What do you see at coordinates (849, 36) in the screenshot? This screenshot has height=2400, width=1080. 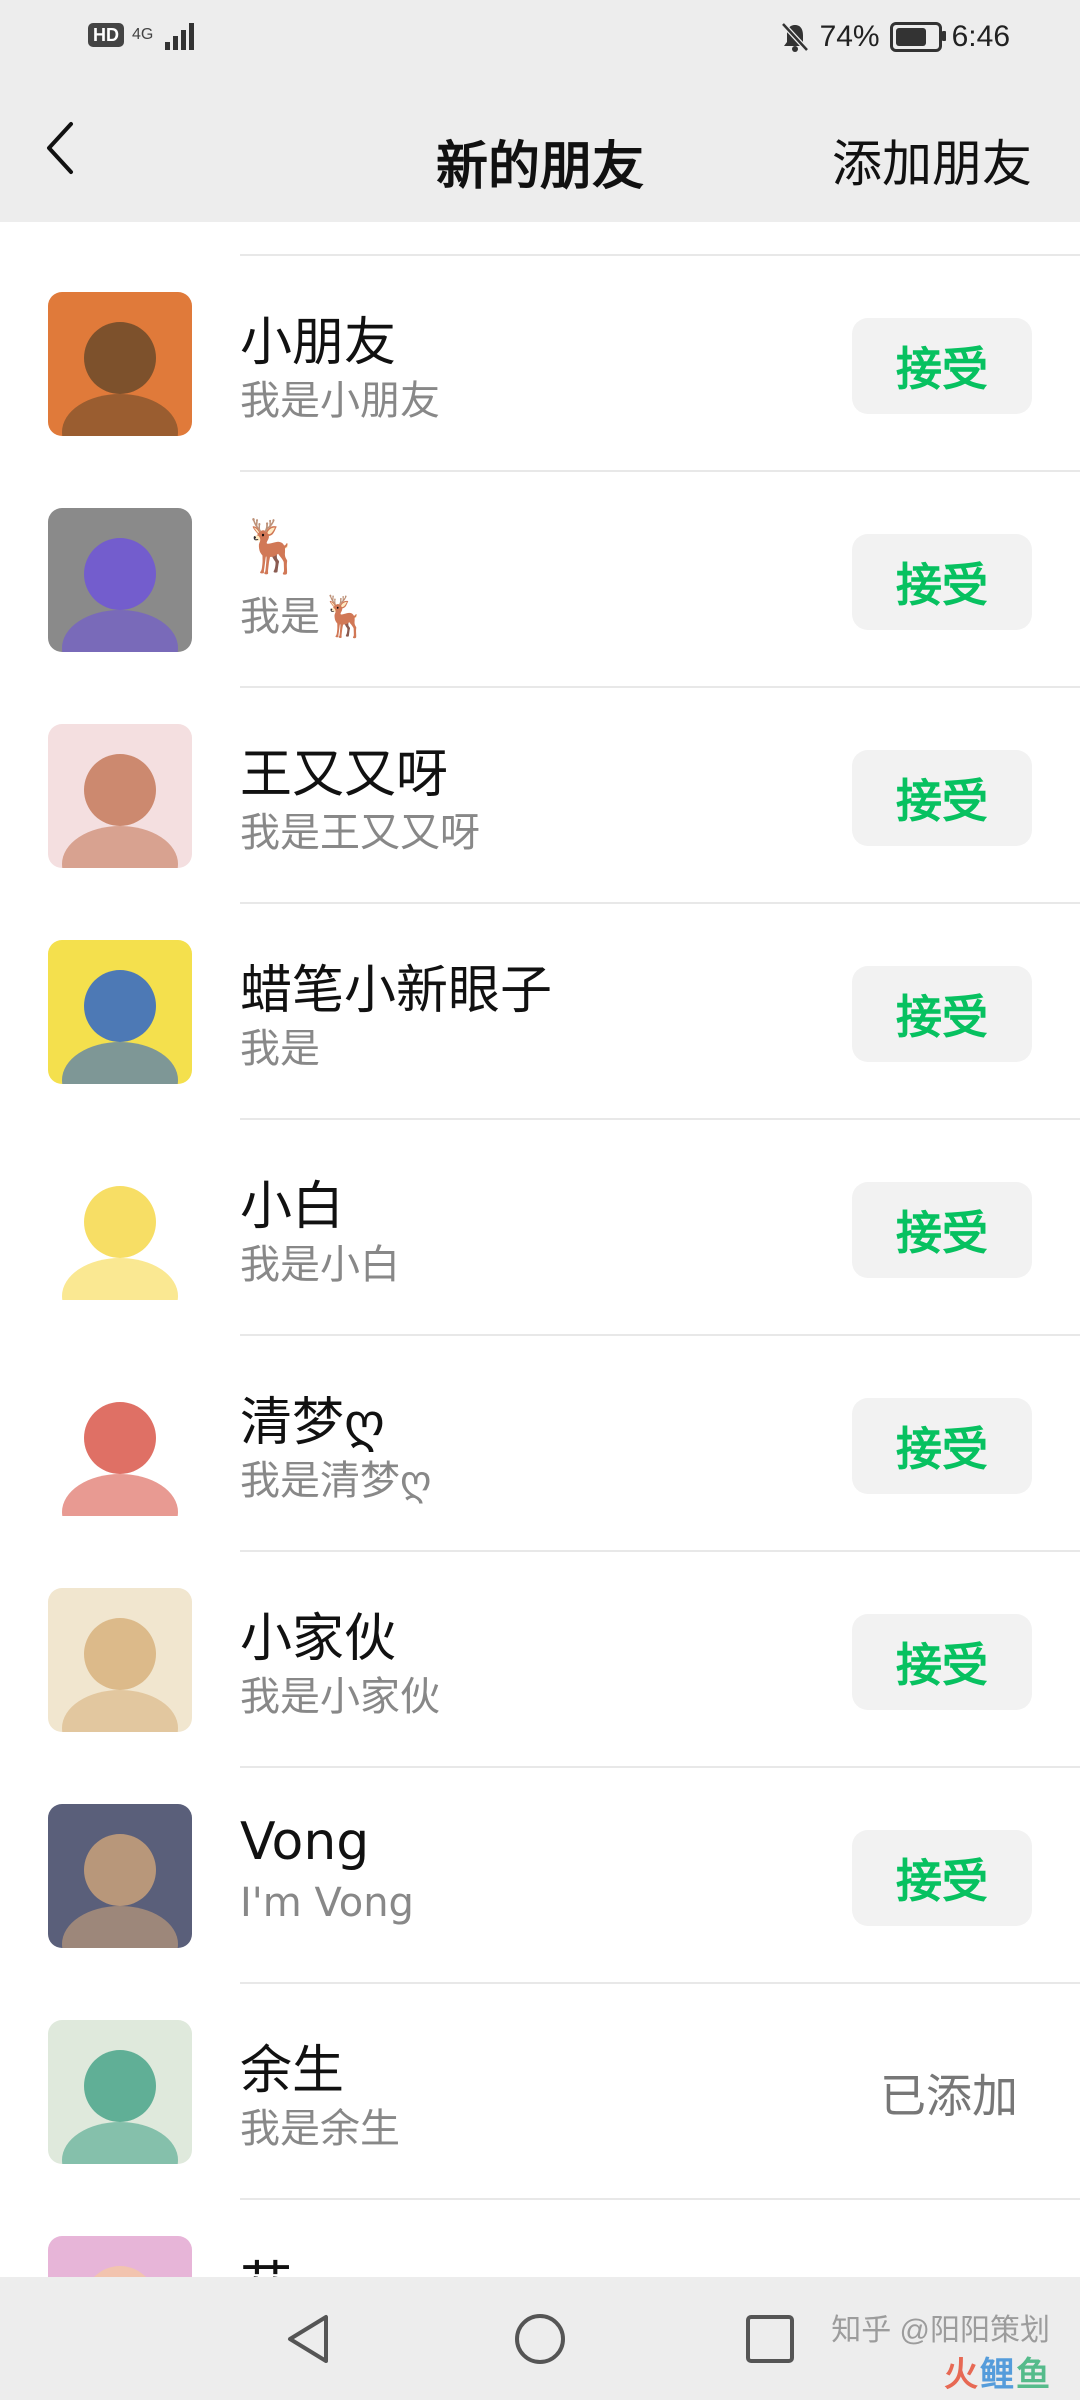 I see `battery-percent: 74%` at bounding box center [849, 36].